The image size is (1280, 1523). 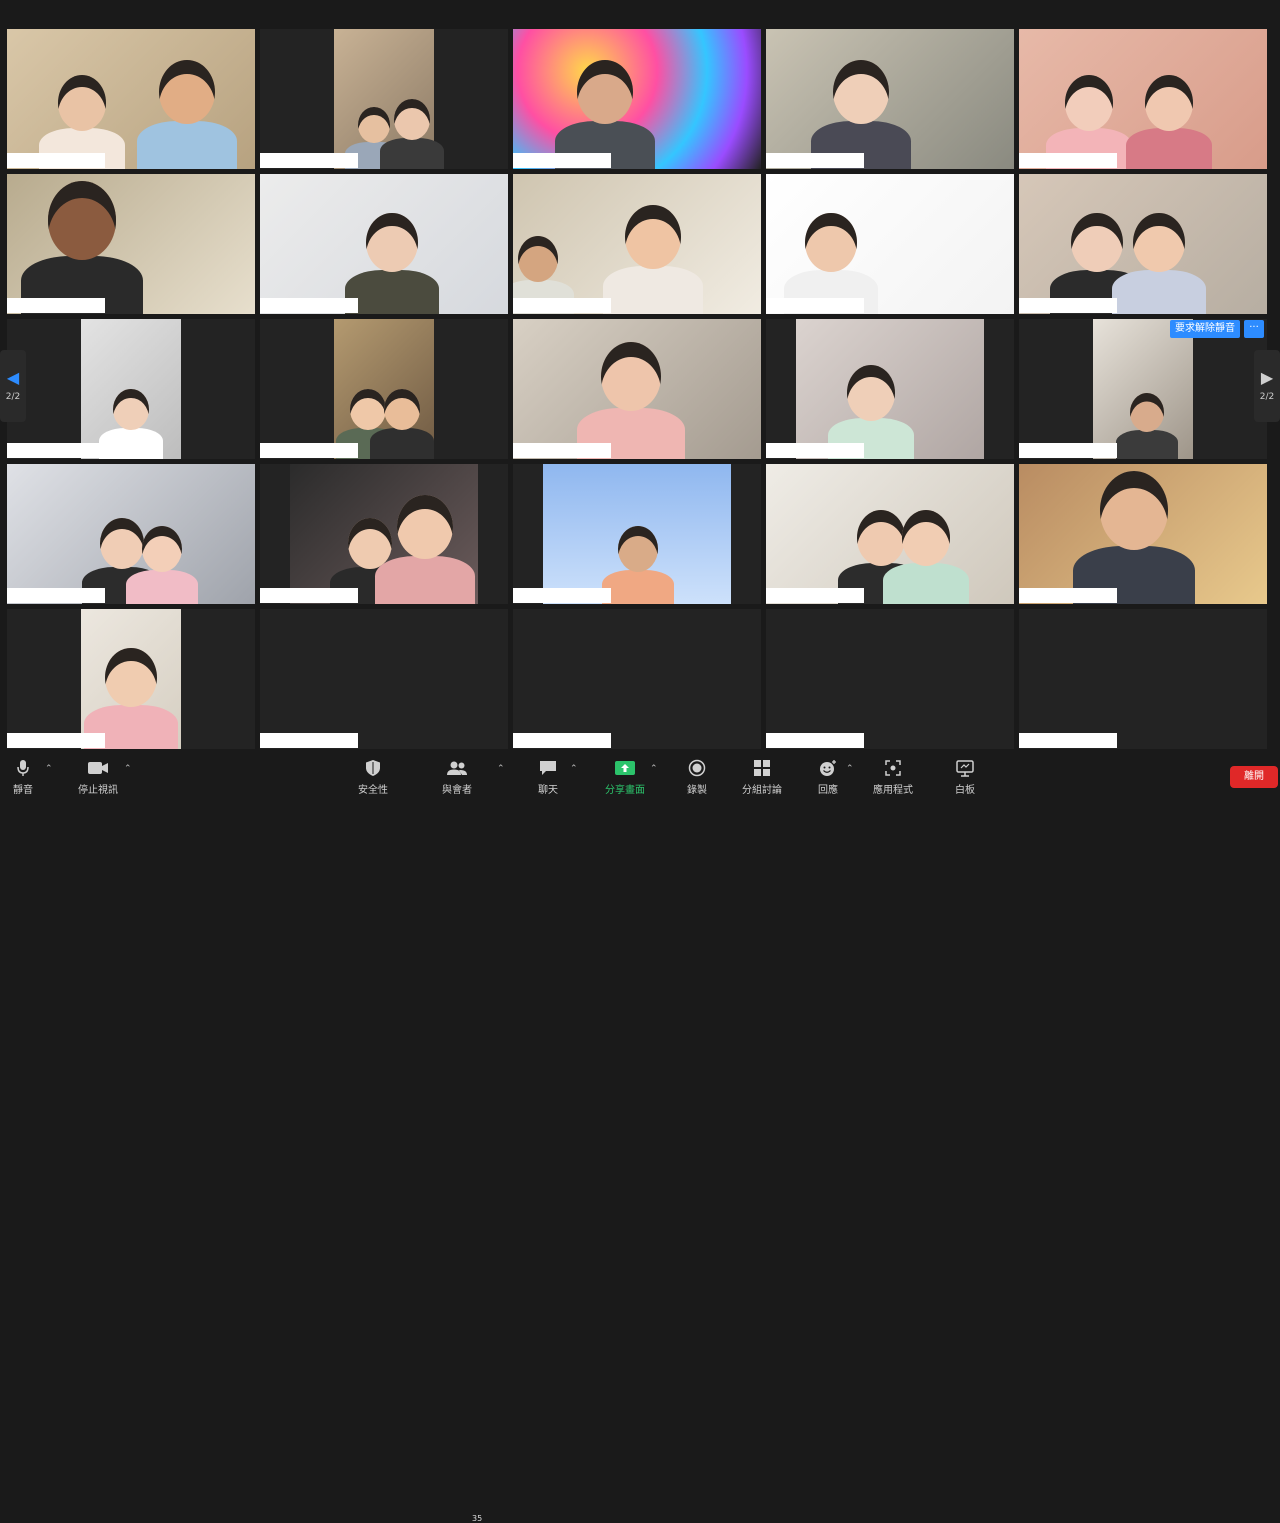 I want to click on record-button: 錄製, so click(x=697, y=777).